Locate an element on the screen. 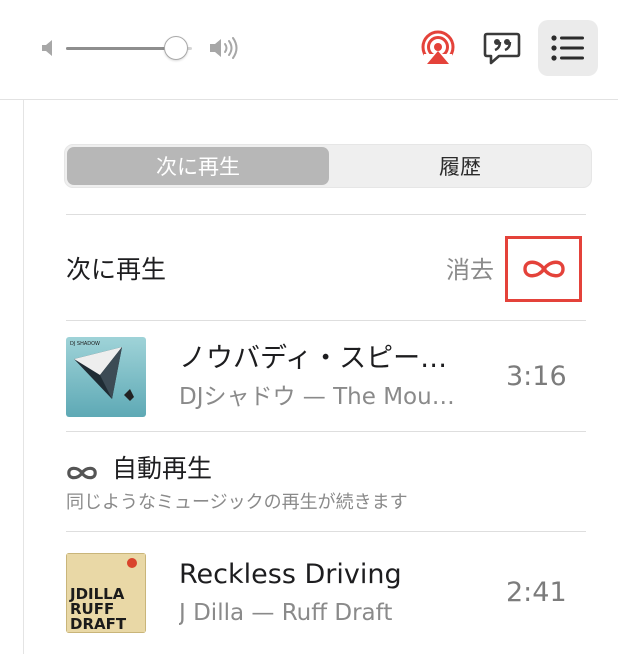 This screenshot has width=618, height=654. clear-button: 消去 is located at coordinates (470, 270).